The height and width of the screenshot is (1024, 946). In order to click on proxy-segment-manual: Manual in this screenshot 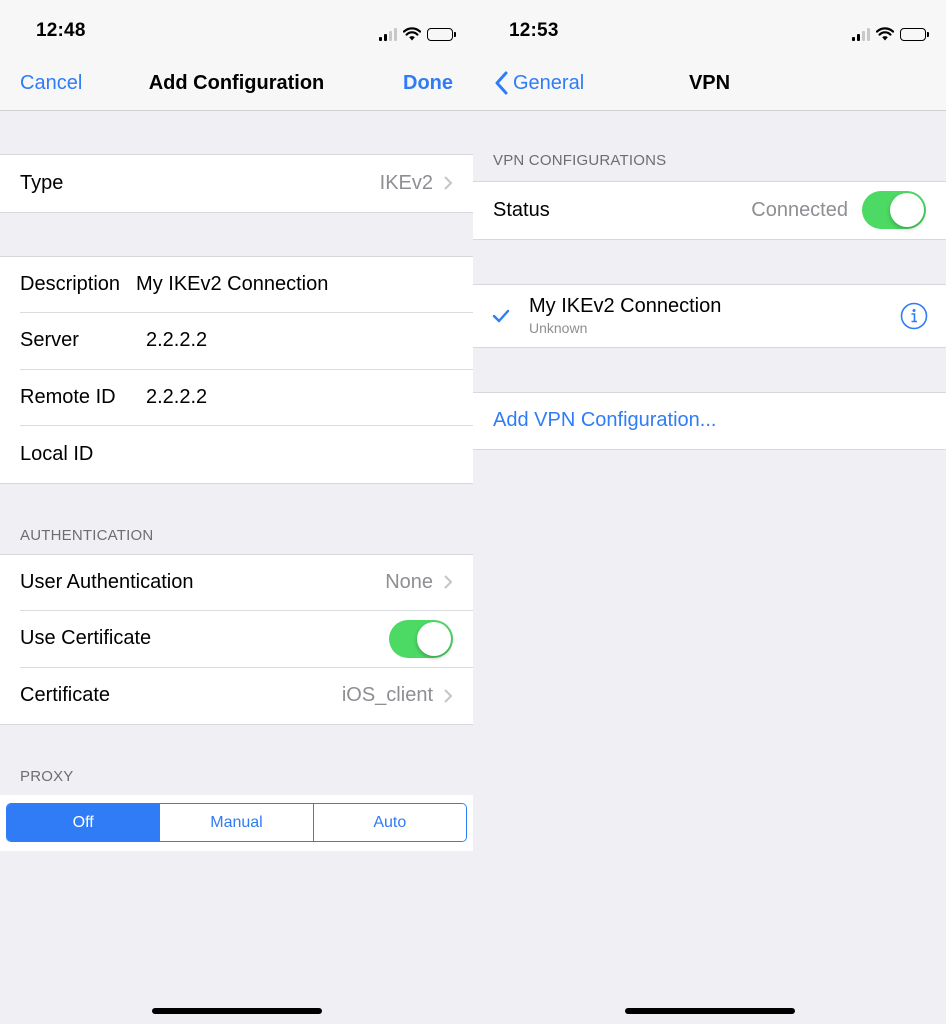, I will do `click(237, 822)`.